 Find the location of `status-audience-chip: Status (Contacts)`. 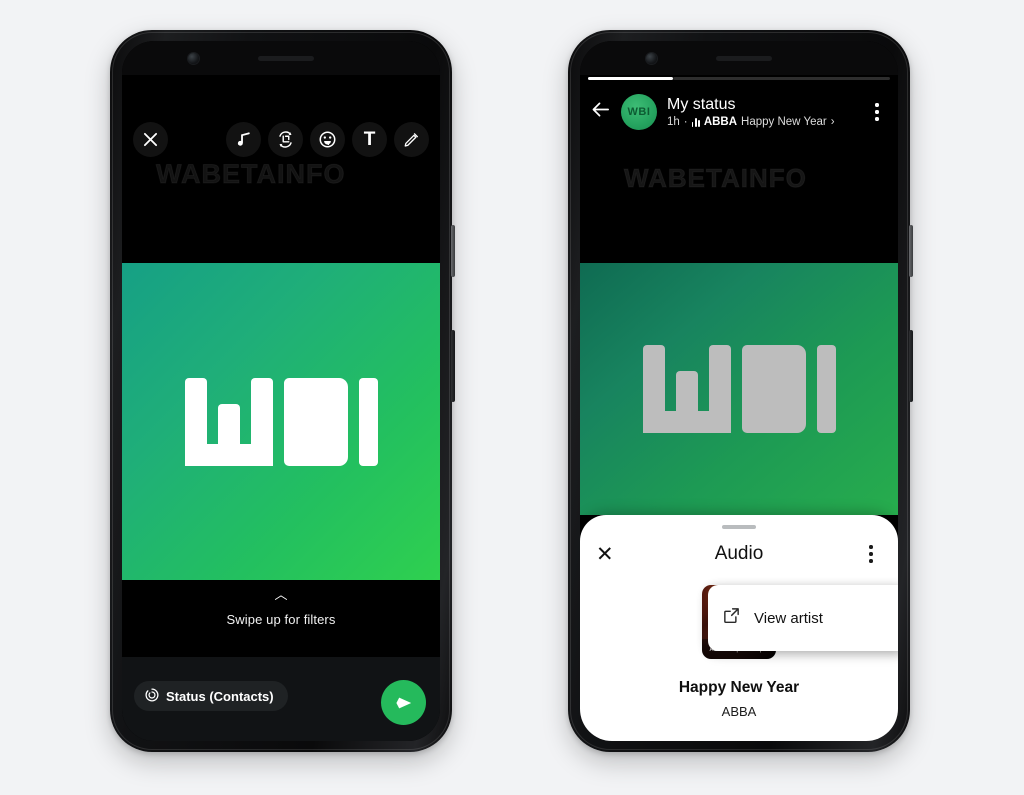

status-audience-chip: Status (Contacts) is located at coordinates (211, 696).